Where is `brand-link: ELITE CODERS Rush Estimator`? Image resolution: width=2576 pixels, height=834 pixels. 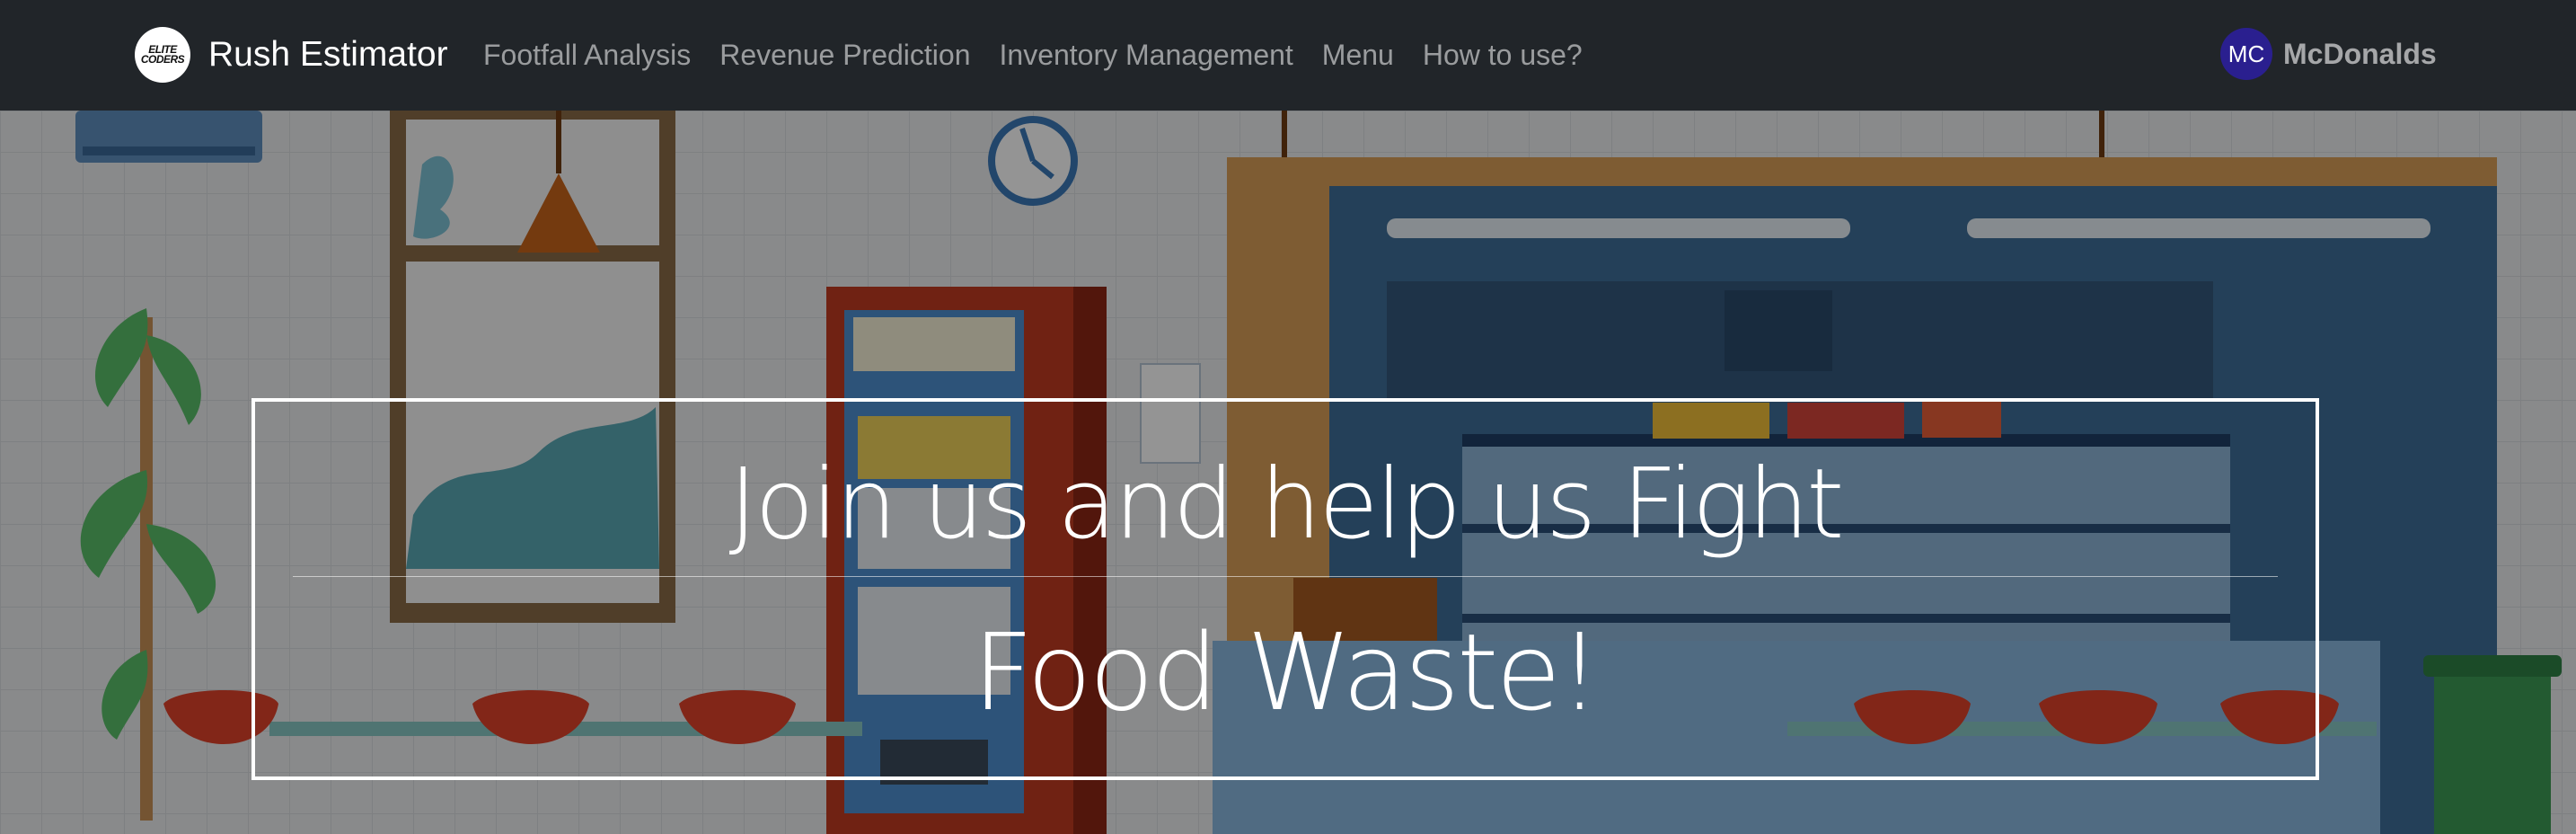
brand-link: ELITE CODERS Rush Estimator is located at coordinates (291, 55).